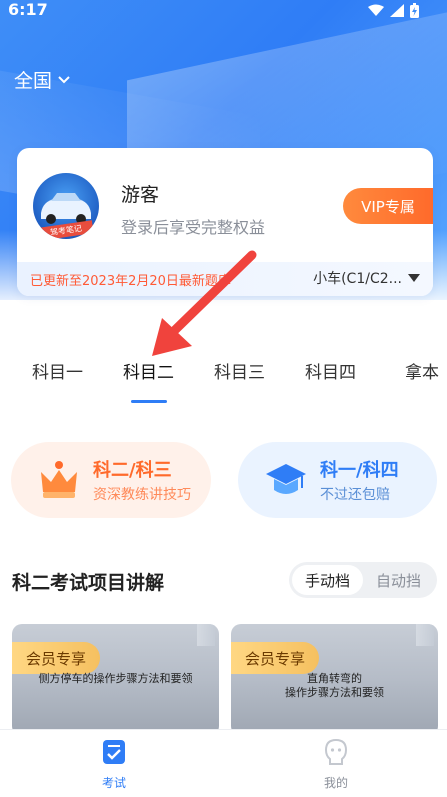 This screenshot has height=797, width=447. I want to click on video-caption: 侧方停车的操作步骤方法和要领, so click(115, 679).